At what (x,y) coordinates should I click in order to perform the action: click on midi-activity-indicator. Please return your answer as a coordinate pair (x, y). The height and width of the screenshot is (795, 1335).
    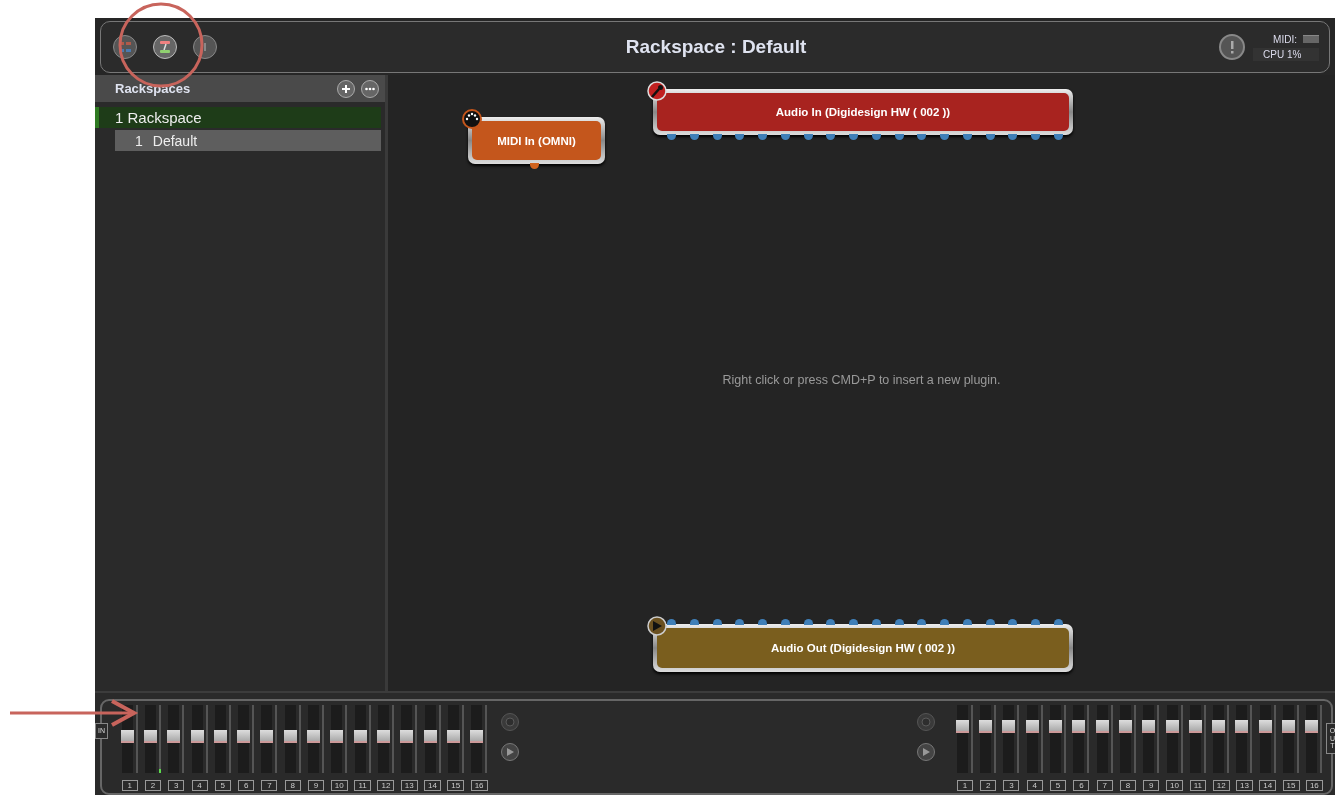
    Looking at the image, I should click on (1311, 39).